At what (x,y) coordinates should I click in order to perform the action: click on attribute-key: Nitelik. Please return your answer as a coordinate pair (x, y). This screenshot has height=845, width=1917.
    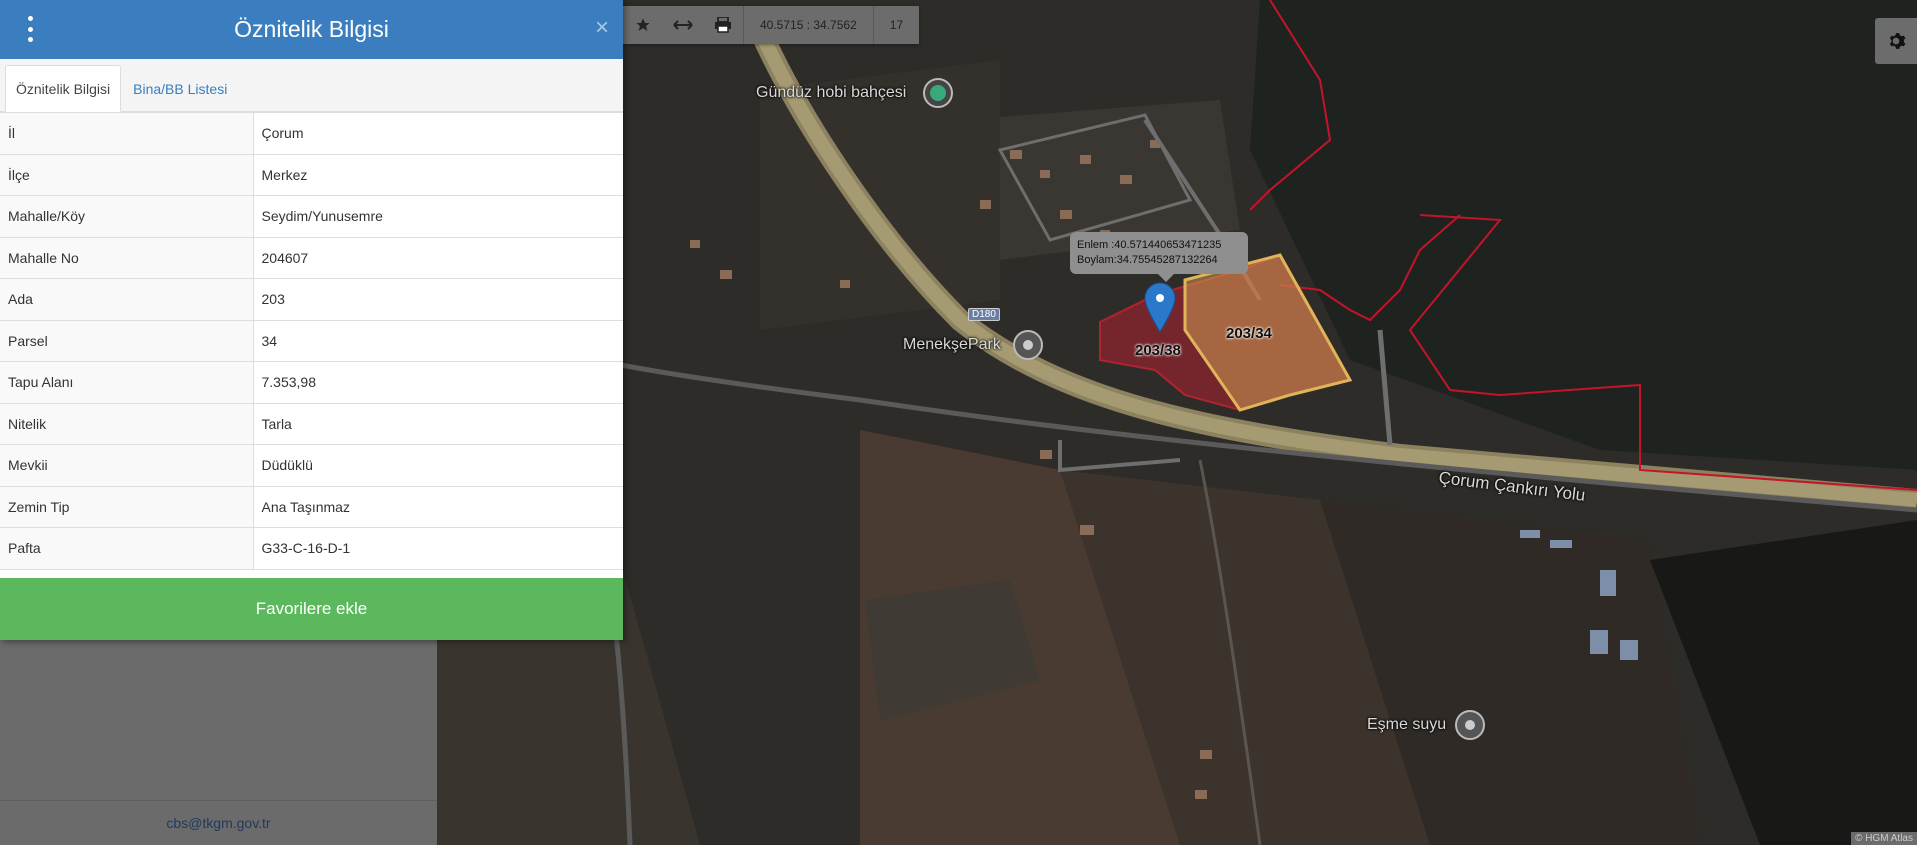
    Looking at the image, I should click on (127, 423).